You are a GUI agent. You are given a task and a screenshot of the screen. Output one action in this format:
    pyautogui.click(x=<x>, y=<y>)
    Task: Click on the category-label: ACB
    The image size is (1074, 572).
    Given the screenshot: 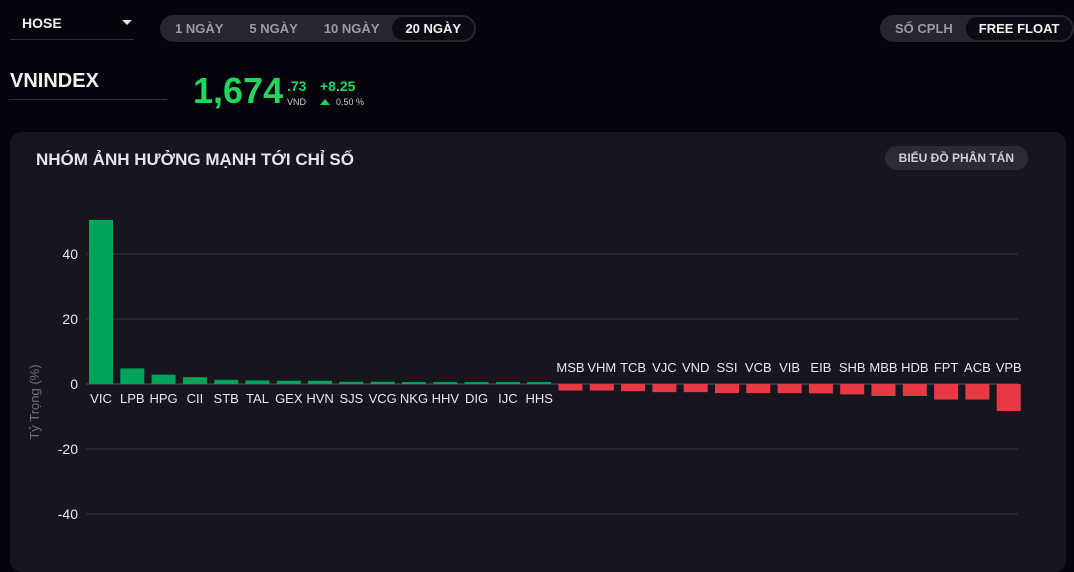 What is the action you would take?
    pyautogui.click(x=977, y=367)
    